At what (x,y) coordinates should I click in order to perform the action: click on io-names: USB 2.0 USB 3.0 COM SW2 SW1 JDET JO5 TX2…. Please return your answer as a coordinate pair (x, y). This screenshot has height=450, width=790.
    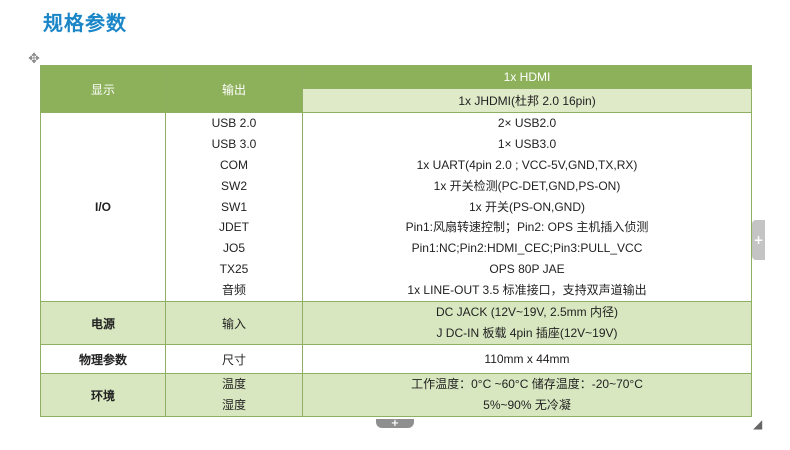
    Looking at the image, I should click on (234, 207).